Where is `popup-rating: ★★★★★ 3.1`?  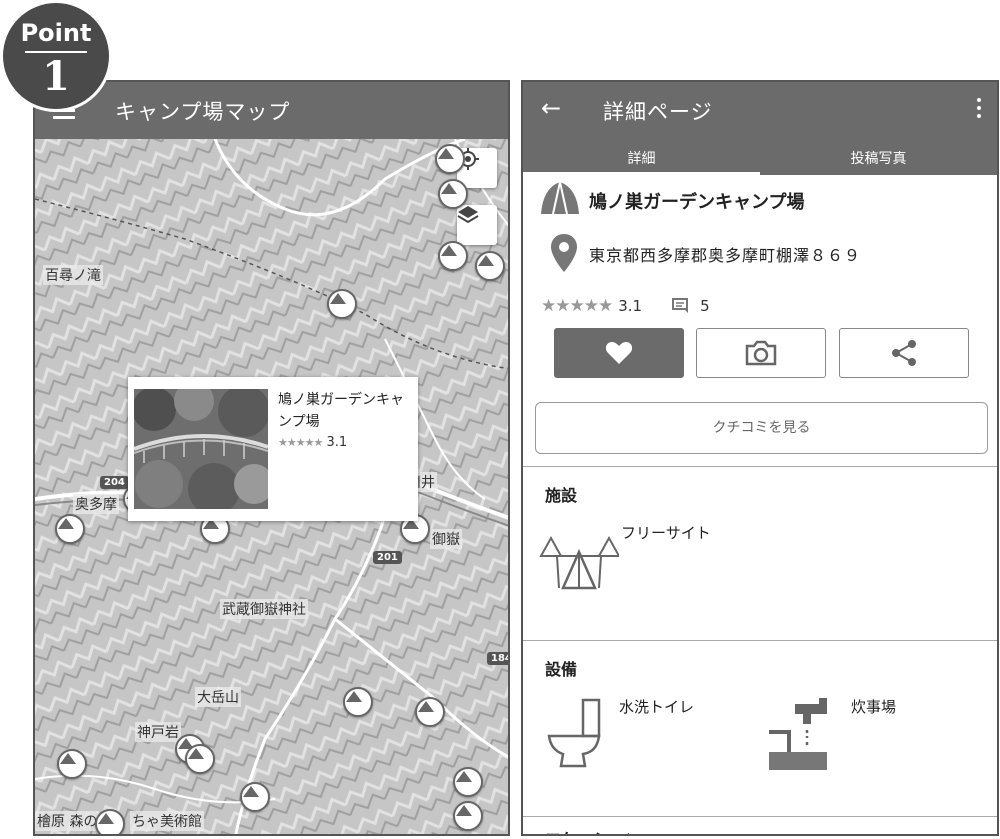 popup-rating: ★★★★★ 3.1 is located at coordinates (312, 442).